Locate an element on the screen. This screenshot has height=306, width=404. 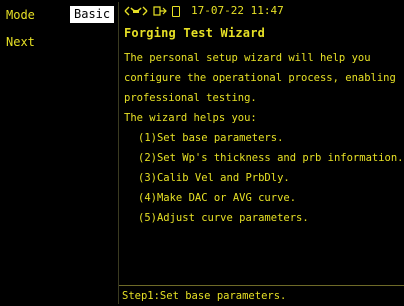
status-datetime: 17-07-22 11:47 is located at coordinates (237, 10).